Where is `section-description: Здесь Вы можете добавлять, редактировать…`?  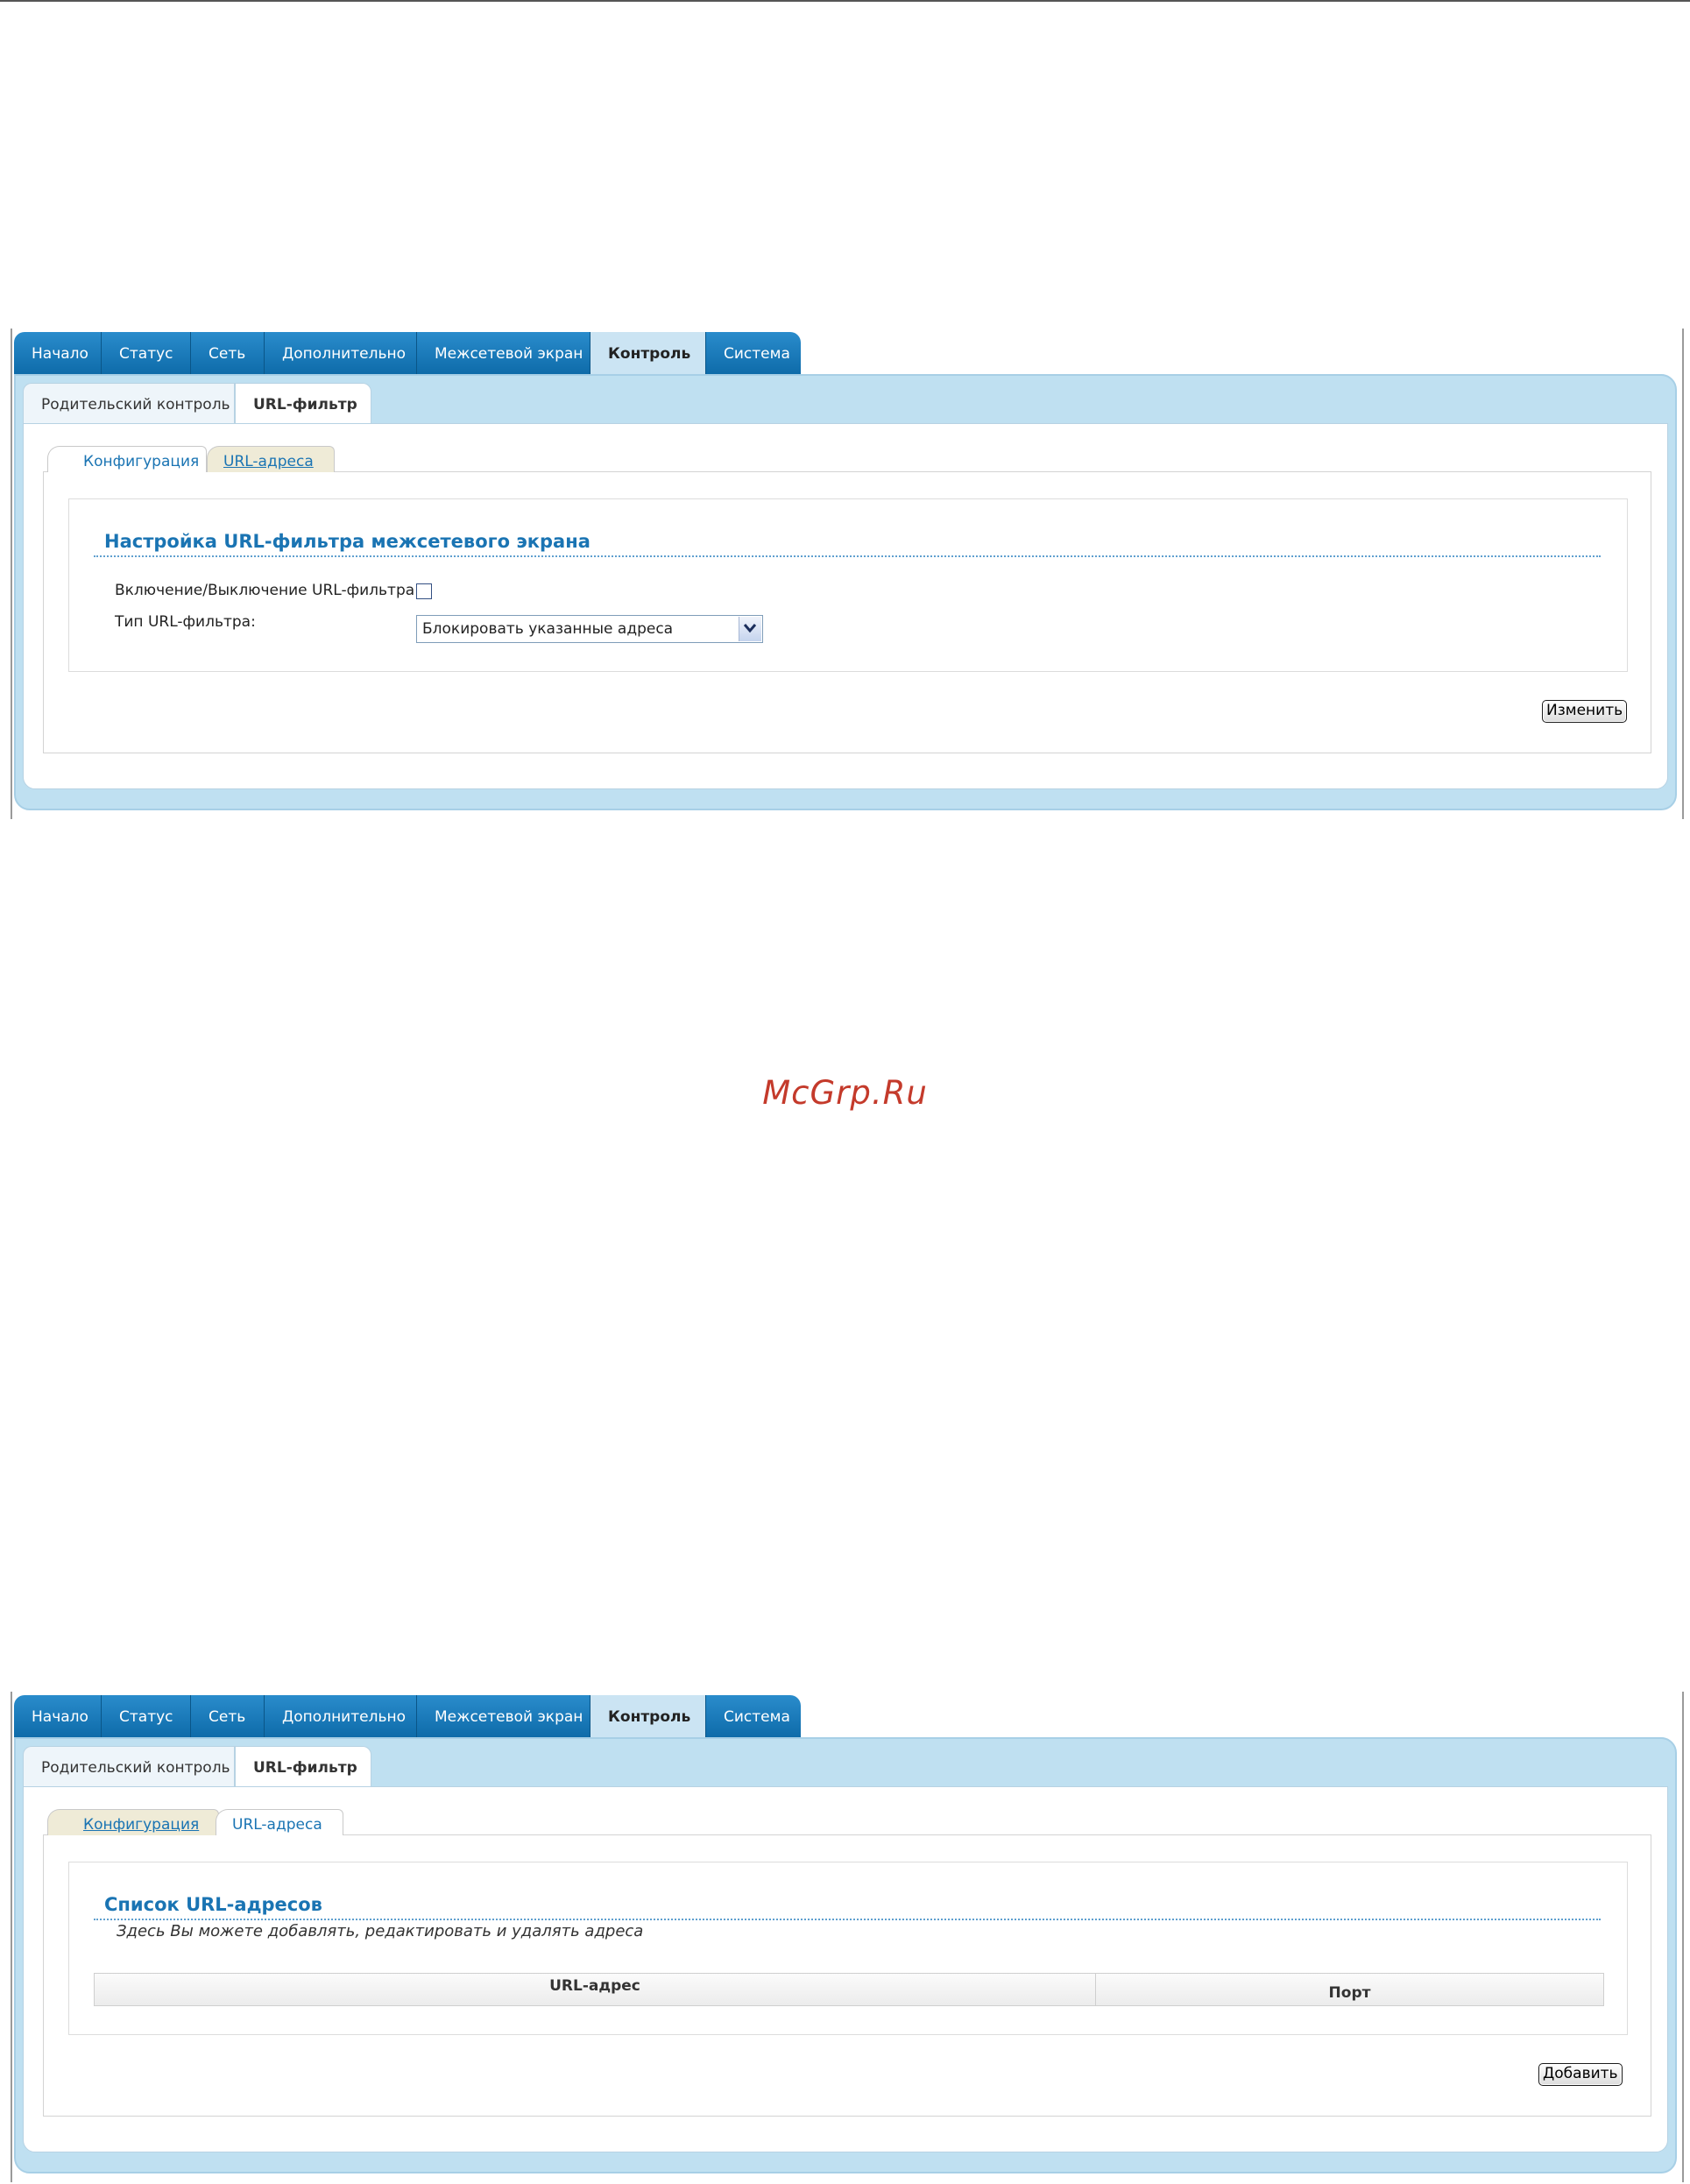
section-description: Здесь Вы можете добавлять, редактировать… is located at coordinates (381, 1931).